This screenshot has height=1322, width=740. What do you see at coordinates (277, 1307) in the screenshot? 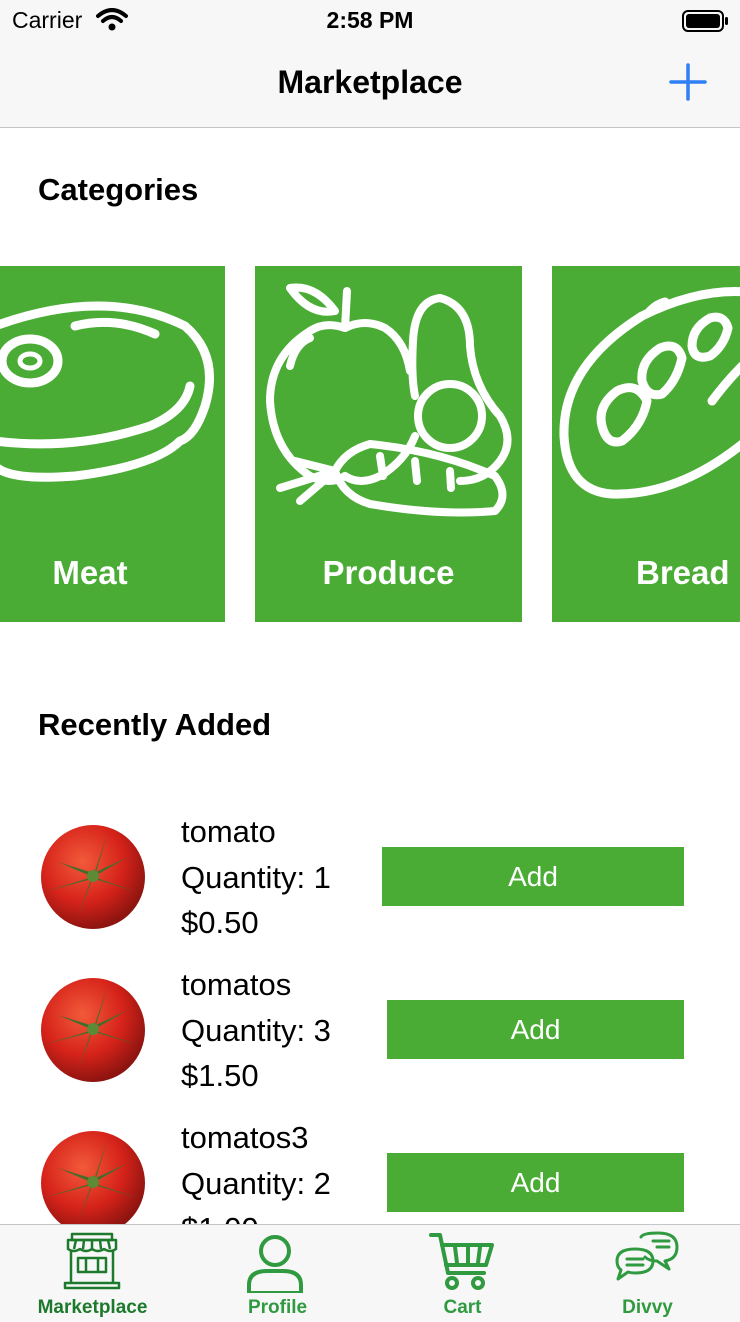
I see `tab-label: Profile` at bounding box center [277, 1307].